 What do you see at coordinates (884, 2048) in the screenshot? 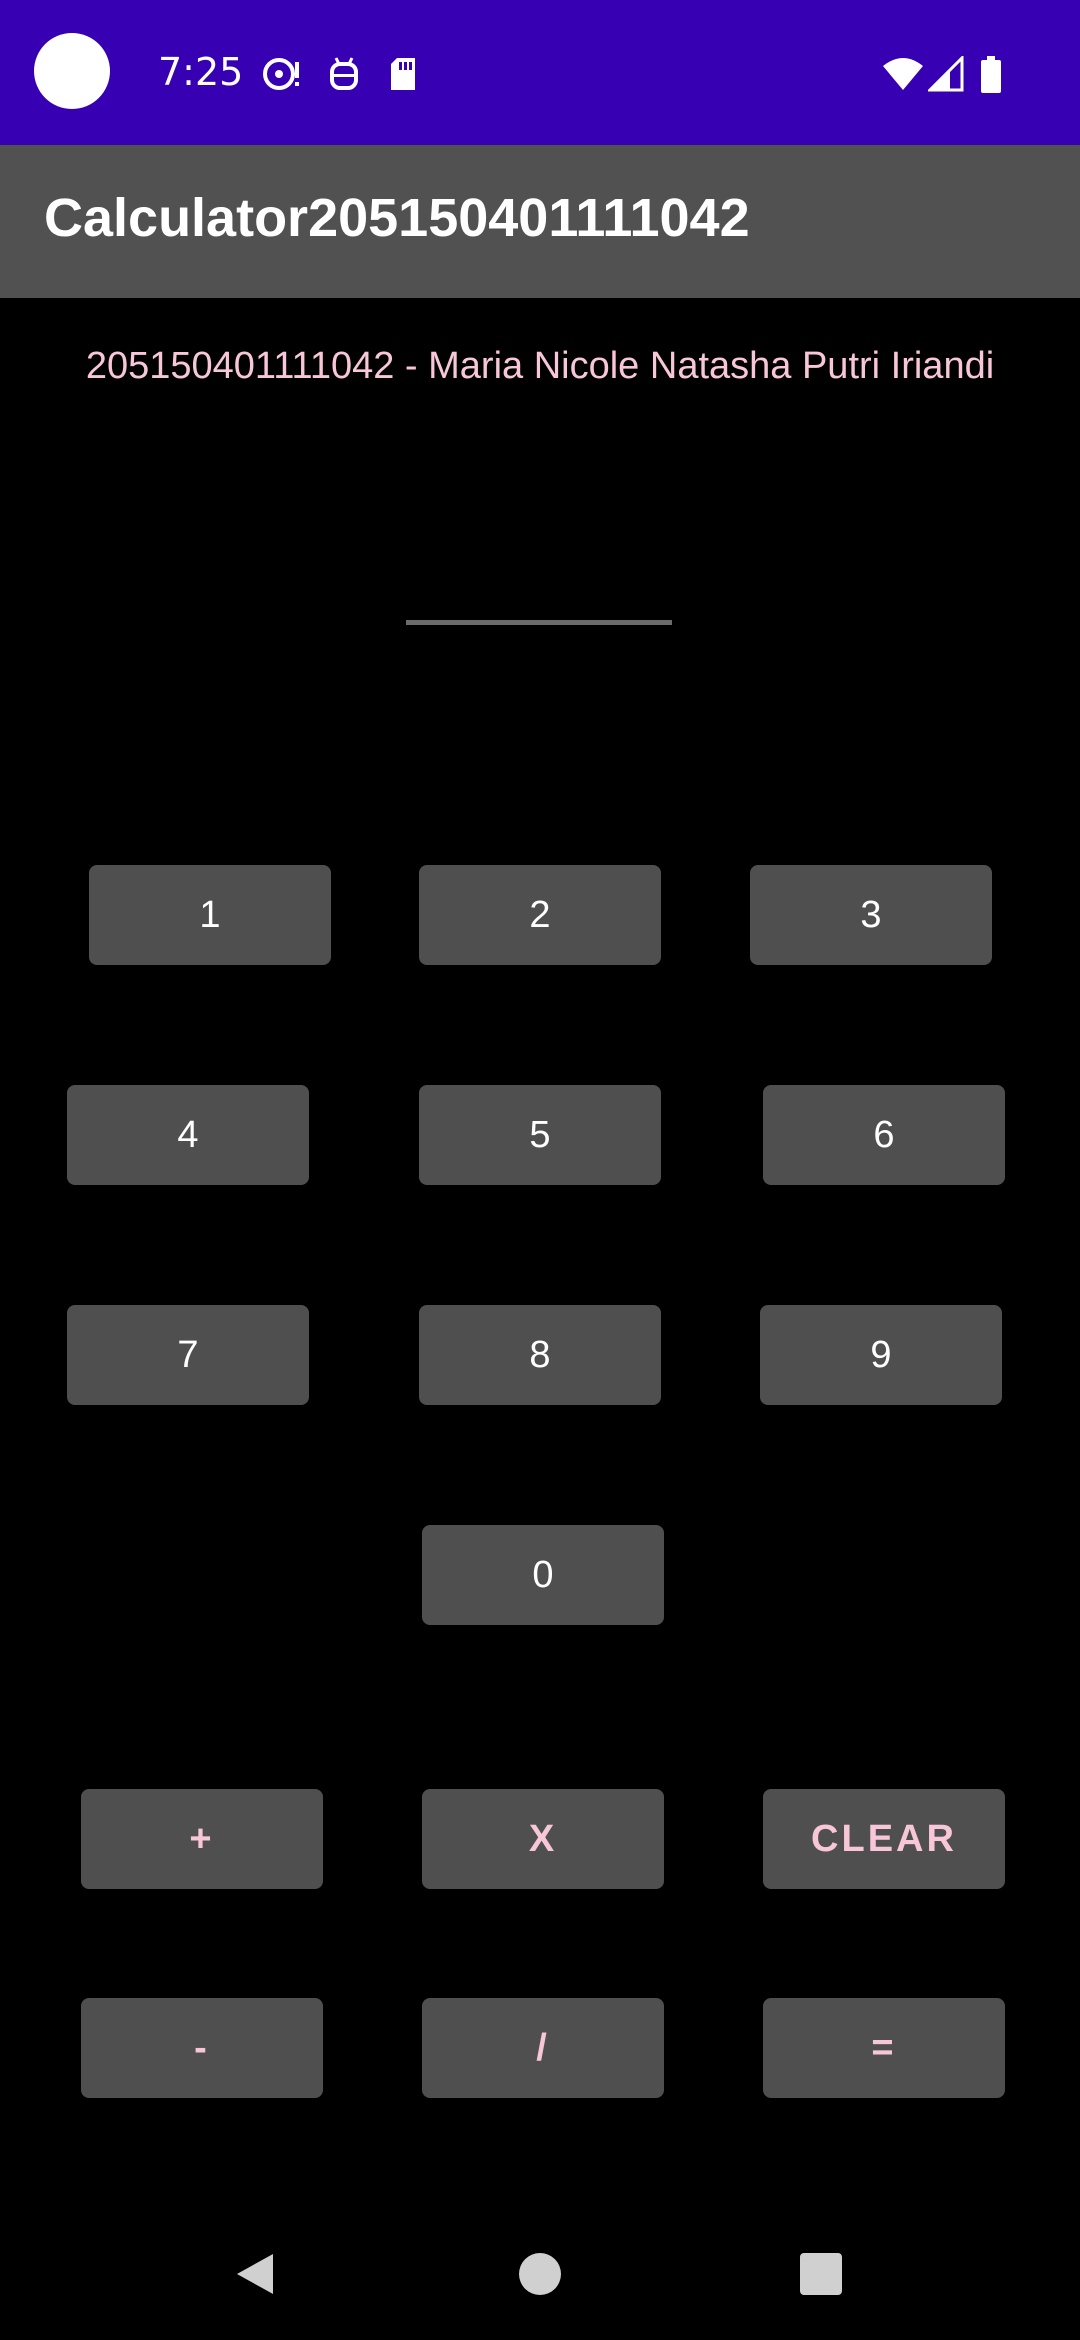
I see `equals-button: =` at bounding box center [884, 2048].